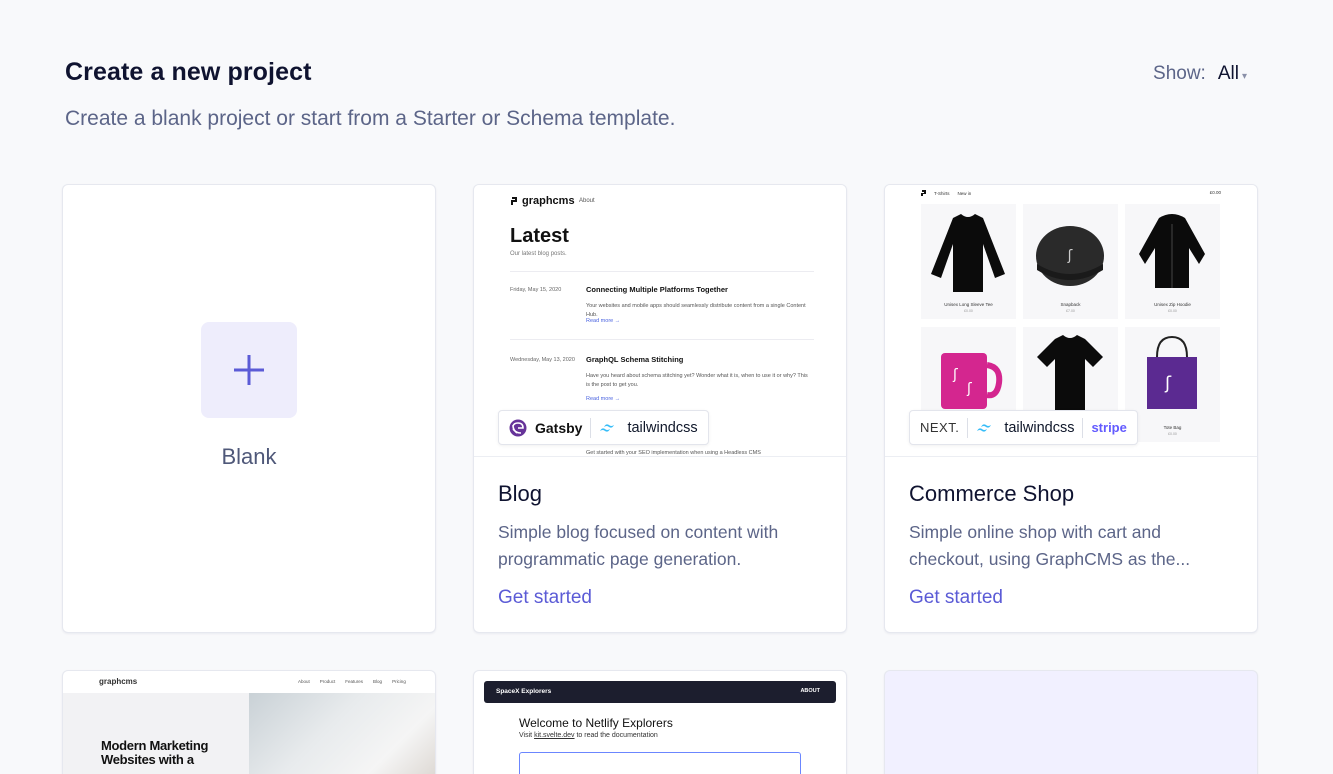  Describe the element at coordinates (188, 72) in the screenshot. I see `page-title: Create a new project` at that location.